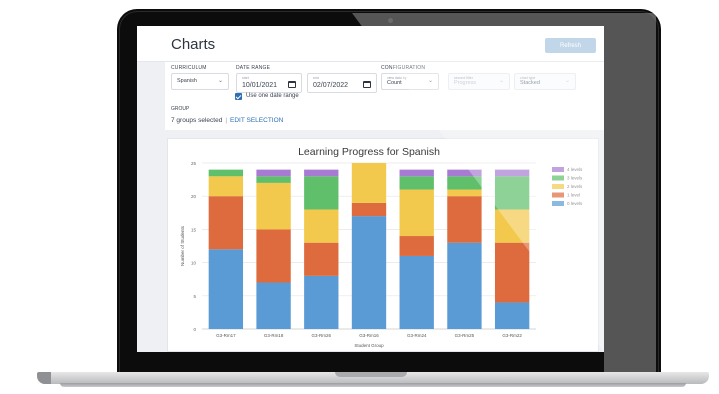 The height and width of the screenshot is (394, 719). I want to click on legend-label: 4 levels, so click(575, 169).